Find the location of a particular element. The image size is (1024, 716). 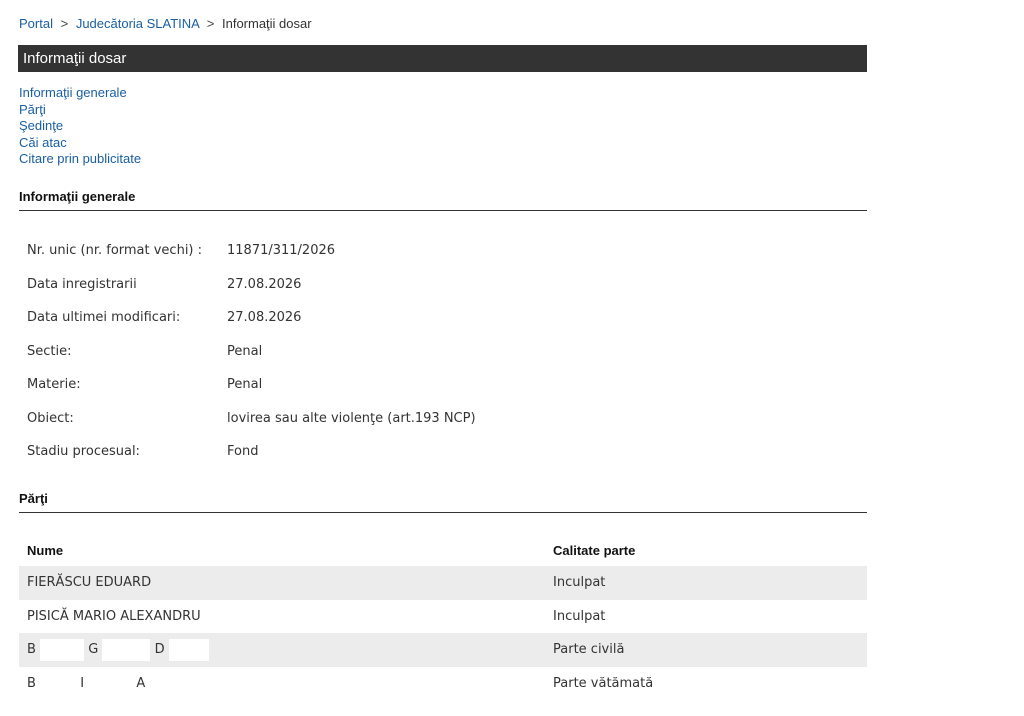

table-row: B G D Parte civilă is located at coordinates (443, 650).